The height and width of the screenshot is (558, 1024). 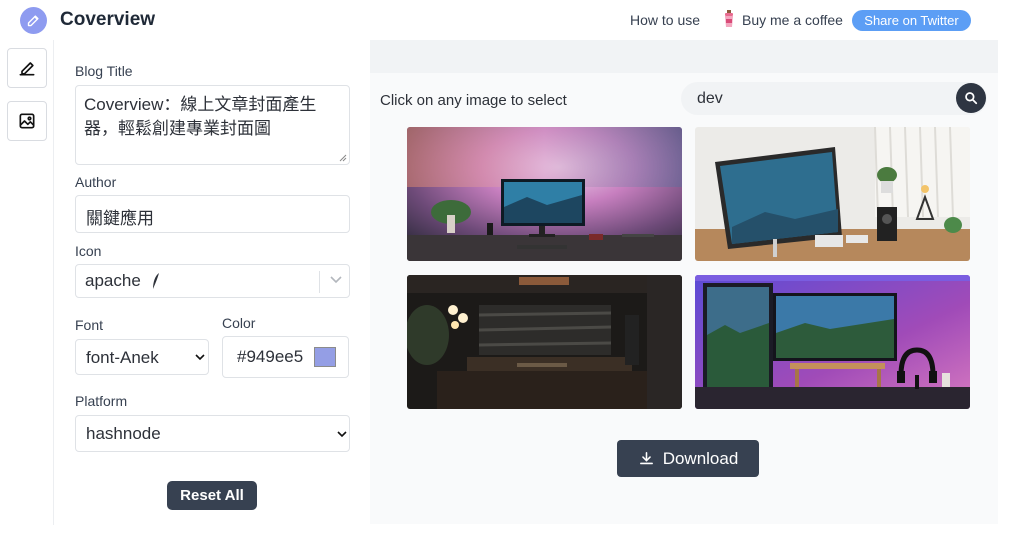 I want to click on font-select: font-Anek, so click(x=142, y=357).